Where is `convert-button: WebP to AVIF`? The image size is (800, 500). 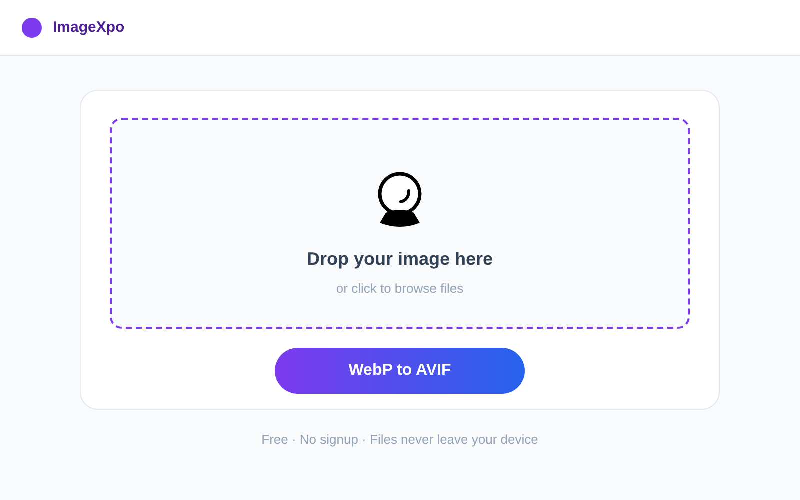
convert-button: WebP to AVIF is located at coordinates (400, 371).